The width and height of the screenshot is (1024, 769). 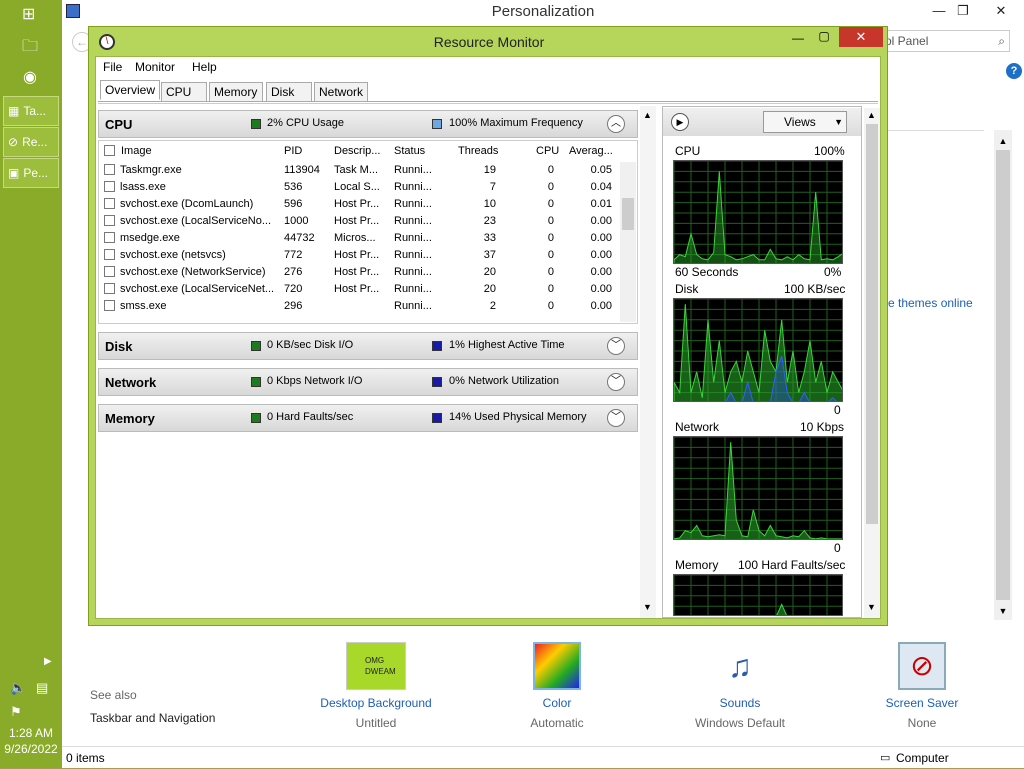 What do you see at coordinates (256, 346) in the screenshot?
I see `disk-io-indicator` at bounding box center [256, 346].